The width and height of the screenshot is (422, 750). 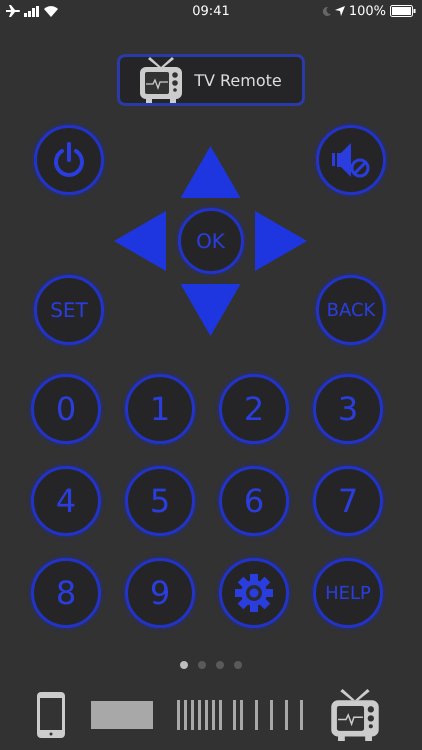 I want to click on key-button: 2, so click(x=254, y=409).